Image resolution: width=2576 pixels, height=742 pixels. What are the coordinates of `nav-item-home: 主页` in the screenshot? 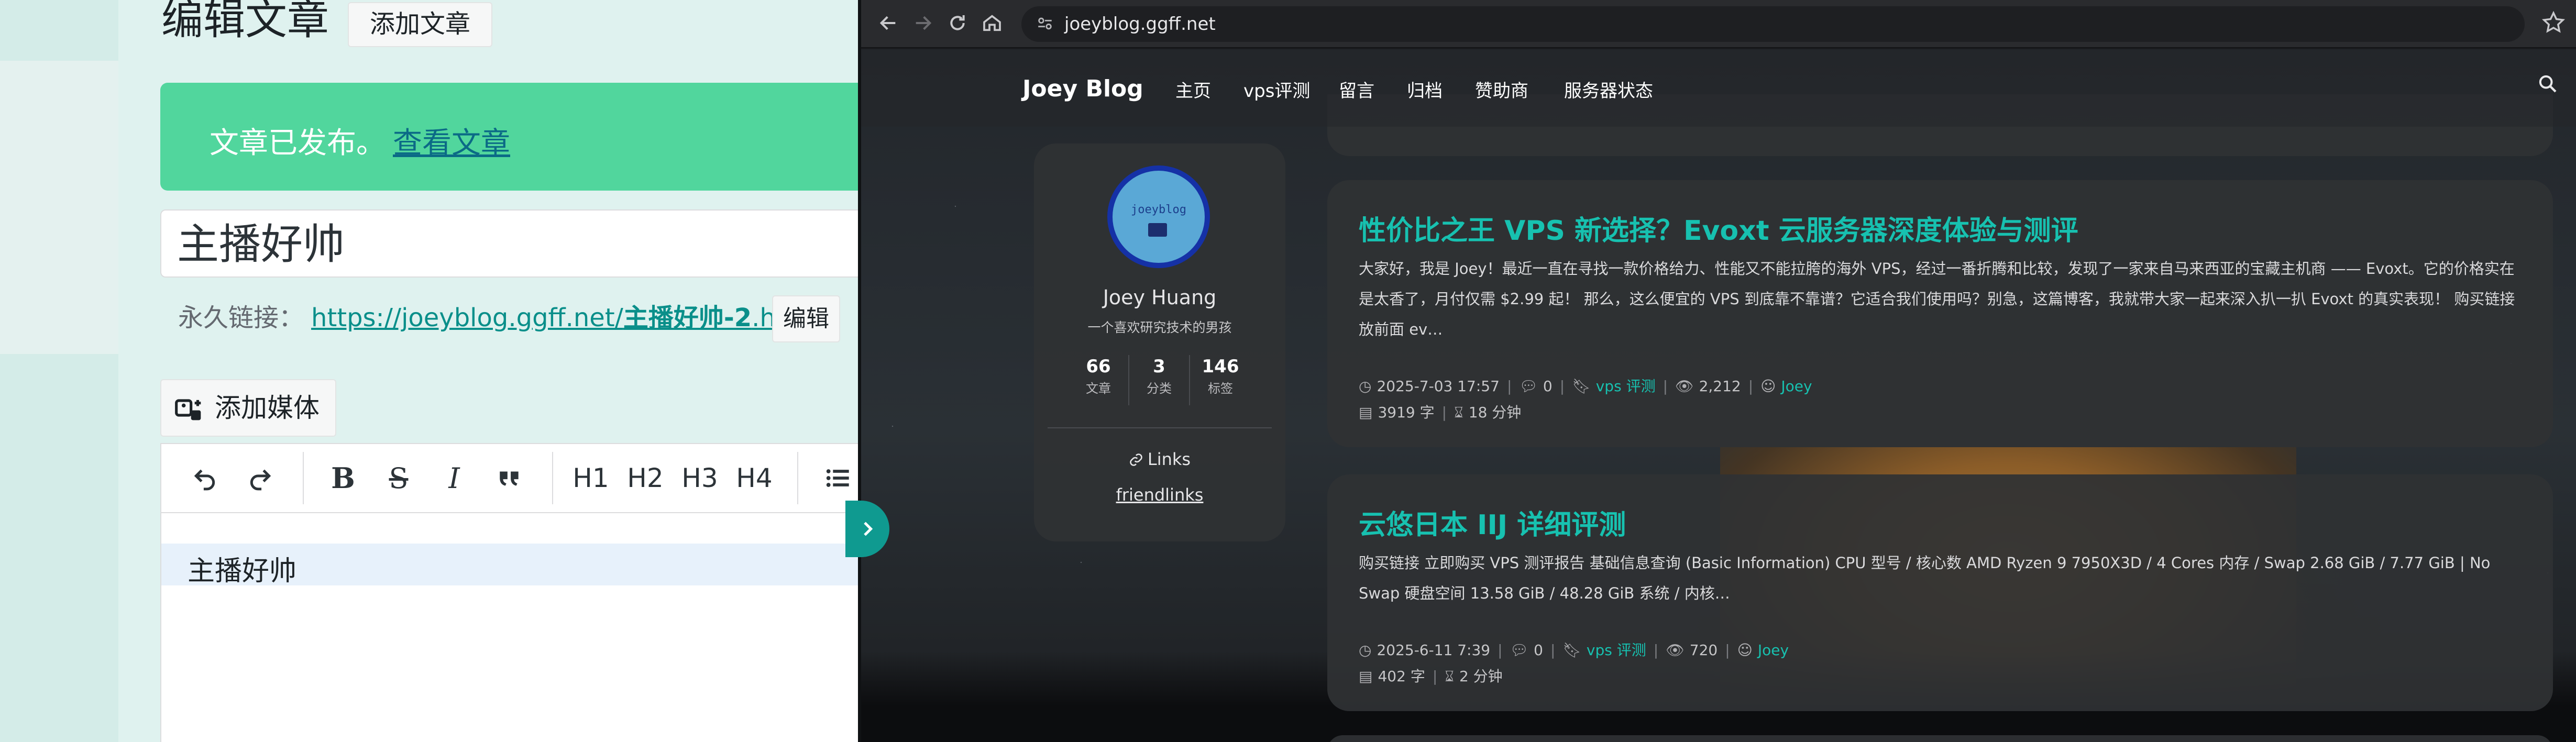 It's located at (1193, 89).